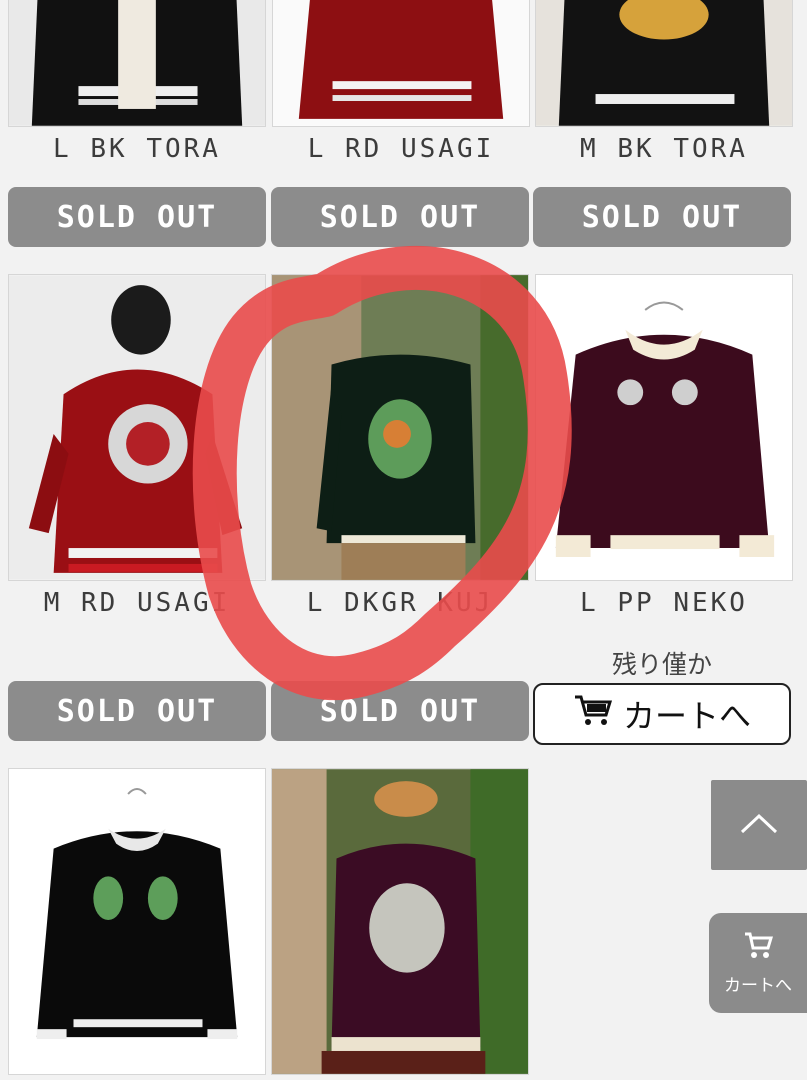 The height and width of the screenshot is (1080, 807). Describe the element at coordinates (137, 921) in the screenshot. I see `product-image-bk-velvet` at that location.